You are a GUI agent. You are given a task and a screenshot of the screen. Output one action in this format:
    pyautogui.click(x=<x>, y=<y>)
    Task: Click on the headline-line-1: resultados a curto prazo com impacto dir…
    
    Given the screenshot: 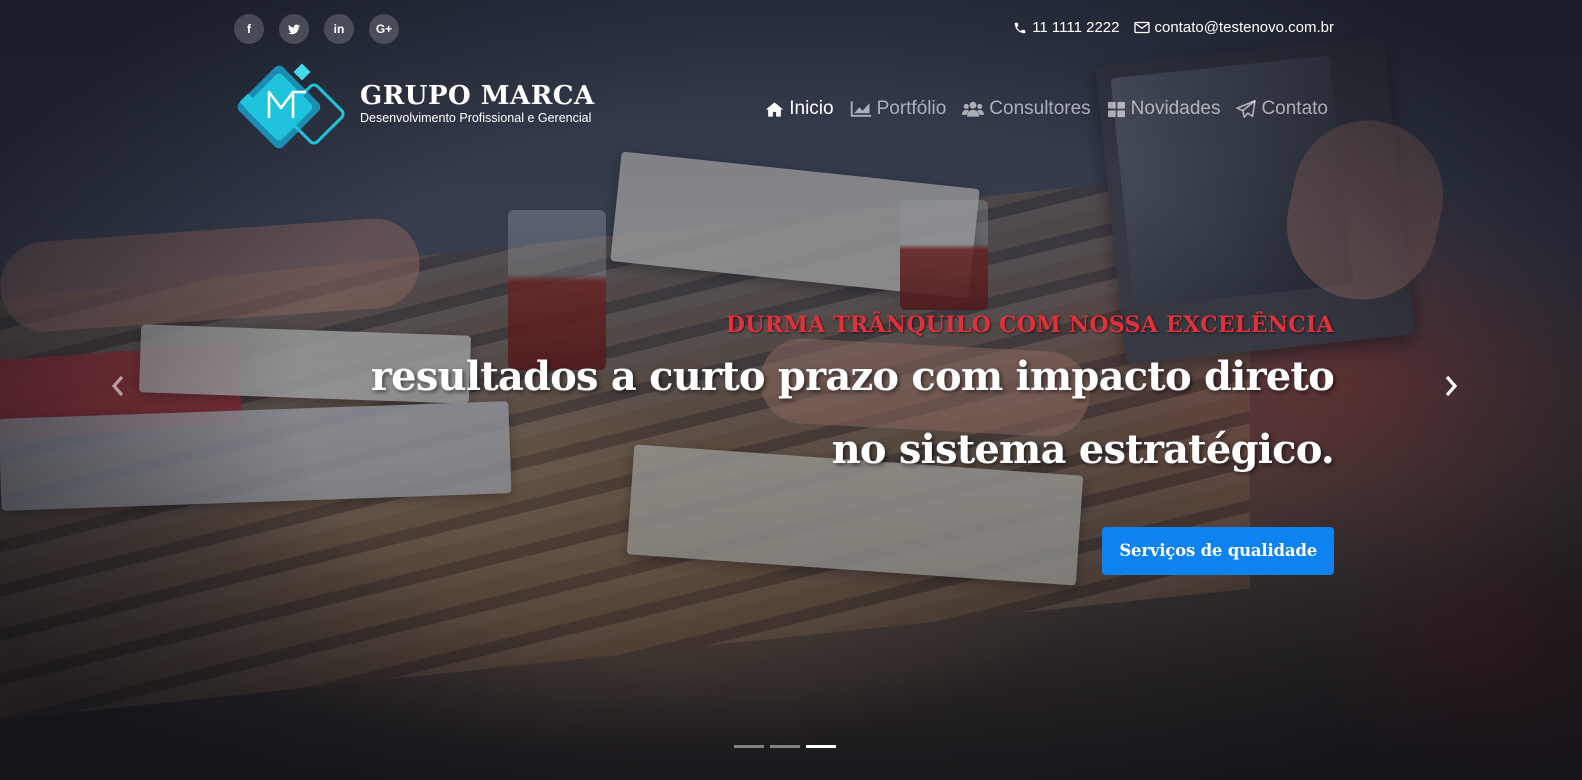 What is the action you would take?
    pyautogui.click(x=852, y=376)
    